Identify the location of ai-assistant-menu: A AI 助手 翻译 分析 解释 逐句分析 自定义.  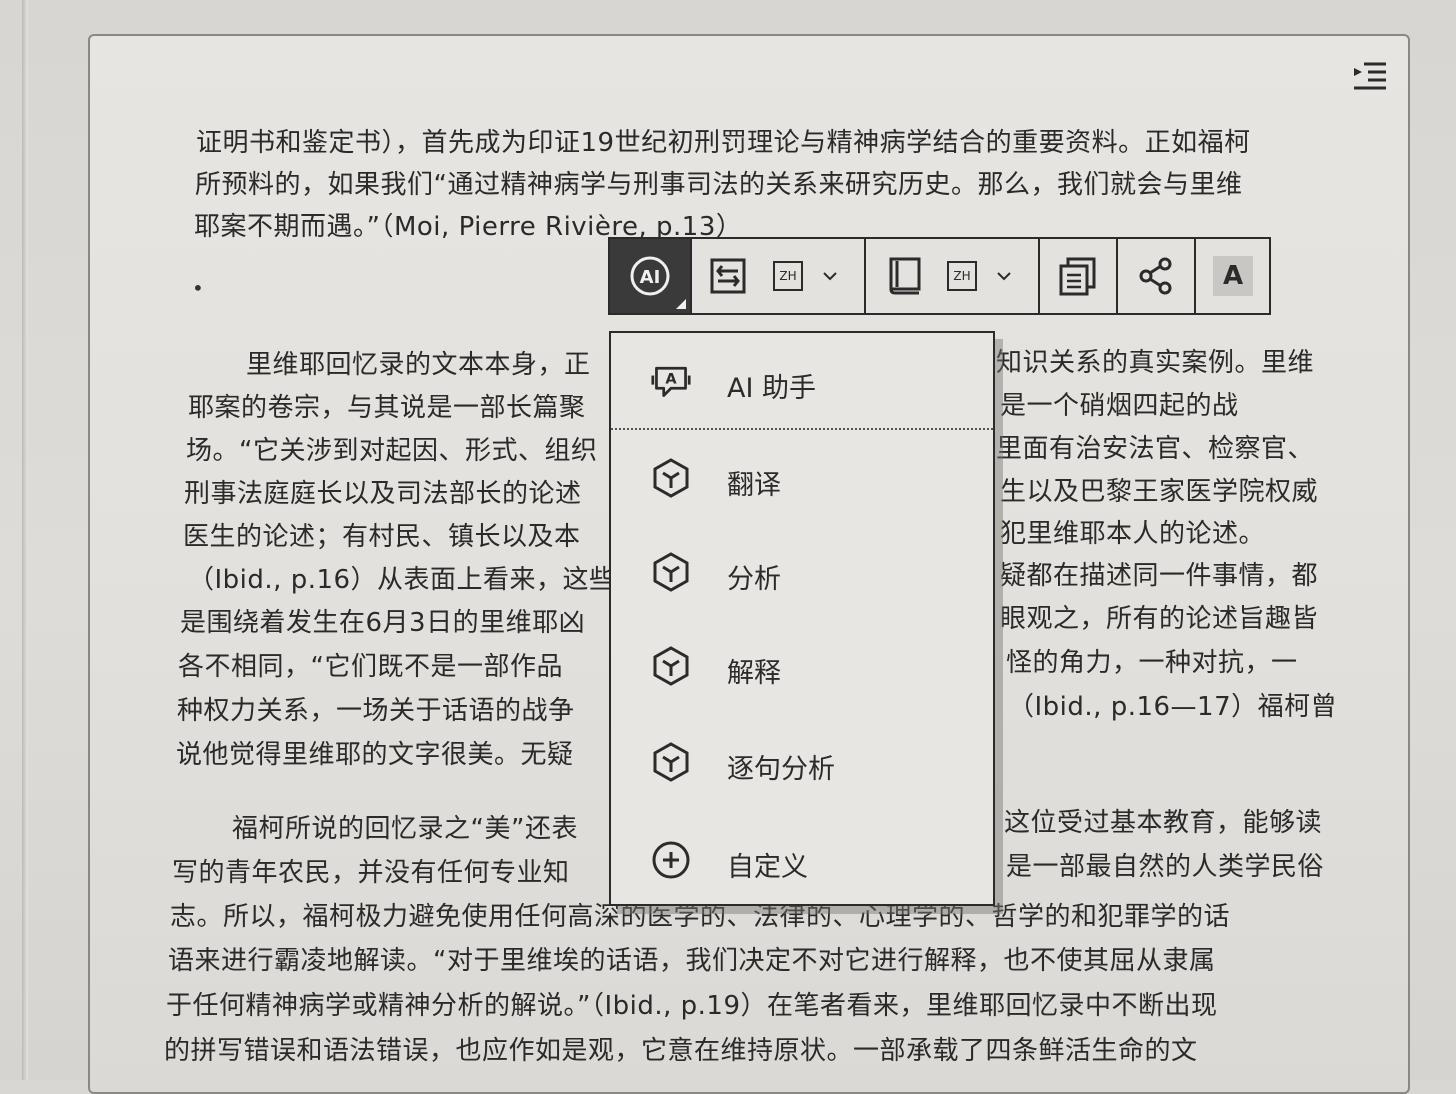
(802, 618).